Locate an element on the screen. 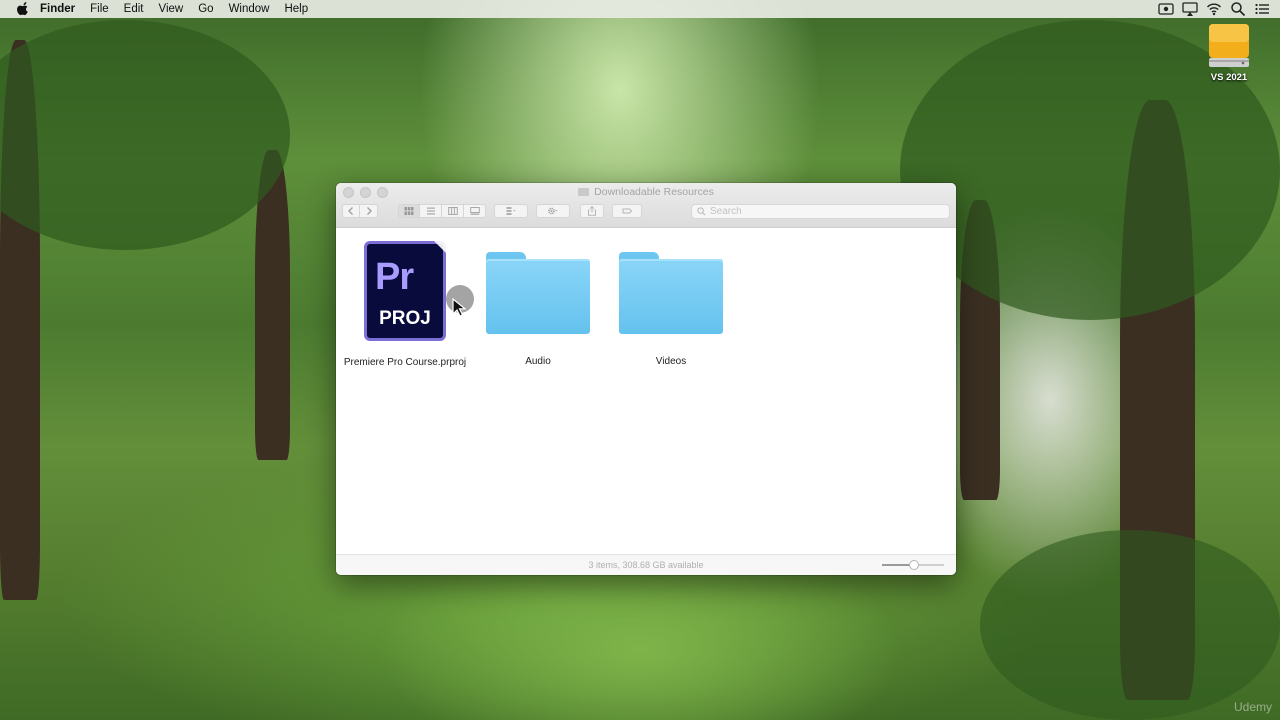 Image resolution: width=1280 pixels, height=720 pixels. group-grid-icon is located at coordinates (511, 211).